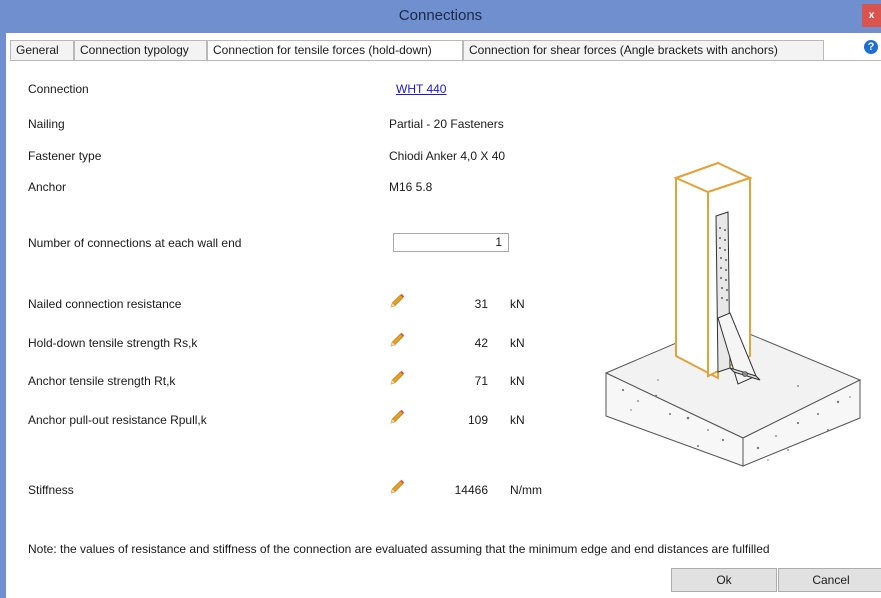  I want to click on window-title: Connections, so click(440, 15).